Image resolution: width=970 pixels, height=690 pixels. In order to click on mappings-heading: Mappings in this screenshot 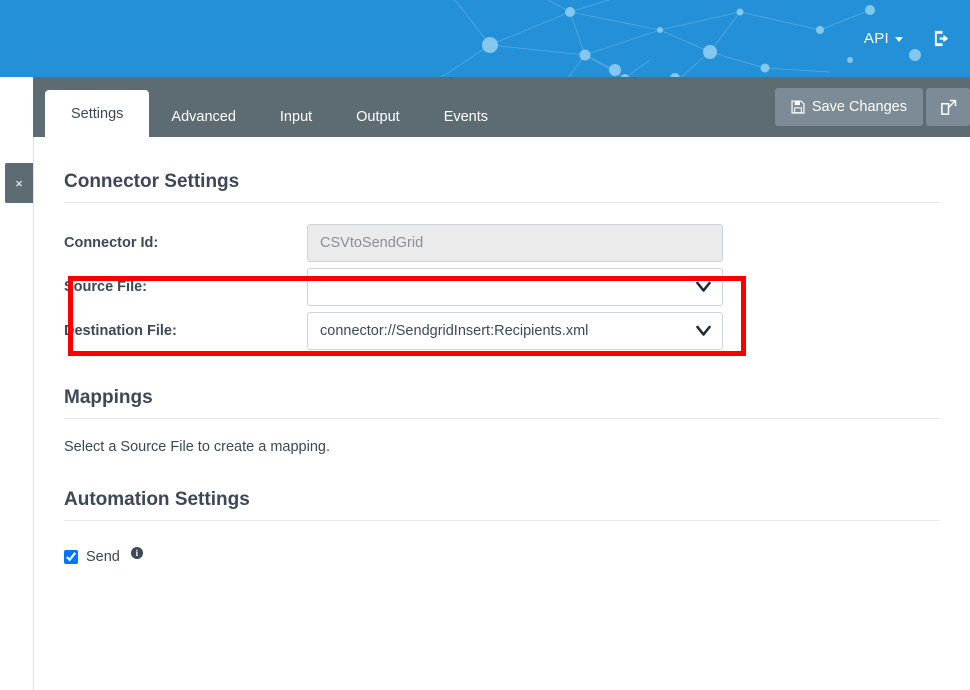, I will do `click(108, 397)`.